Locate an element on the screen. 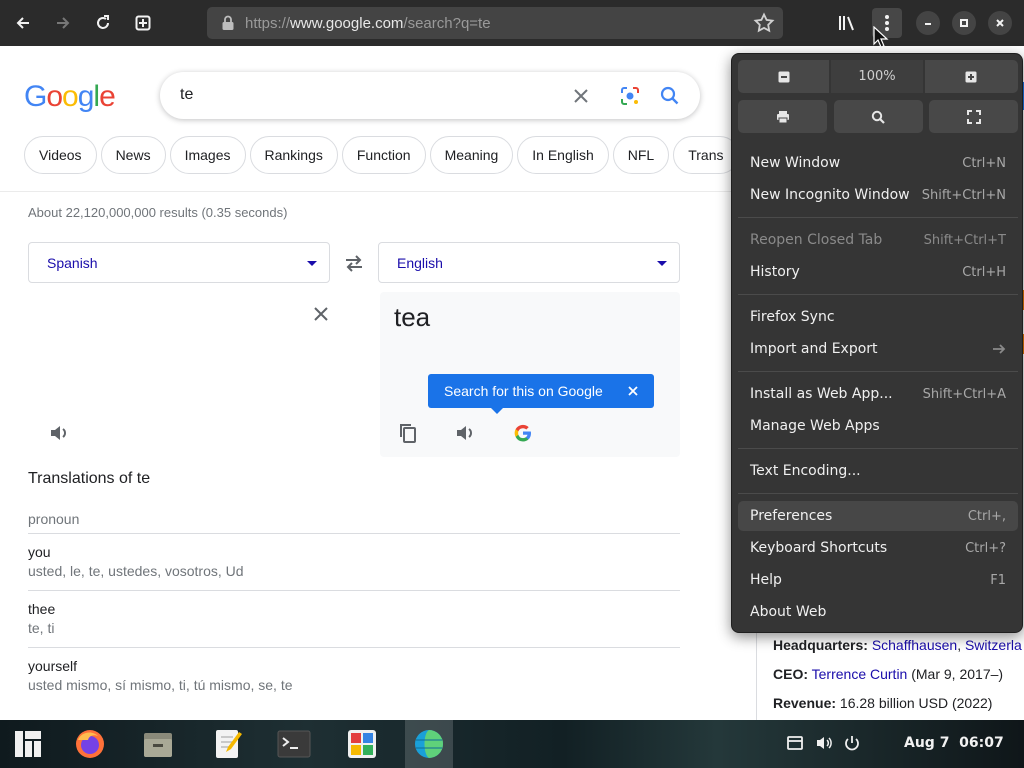  manjaro-logo-icon is located at coordinates (28, 744).